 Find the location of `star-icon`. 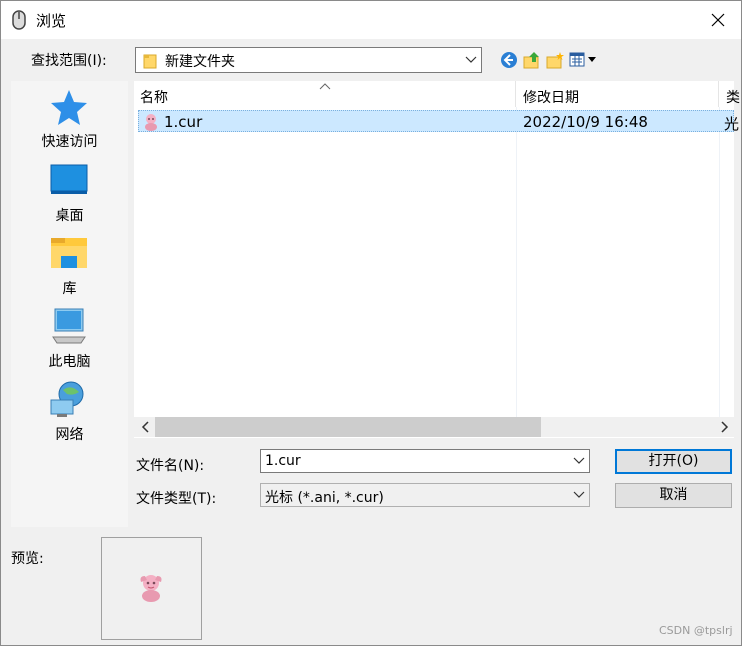

star-icon is located at coordinates (69, 107).